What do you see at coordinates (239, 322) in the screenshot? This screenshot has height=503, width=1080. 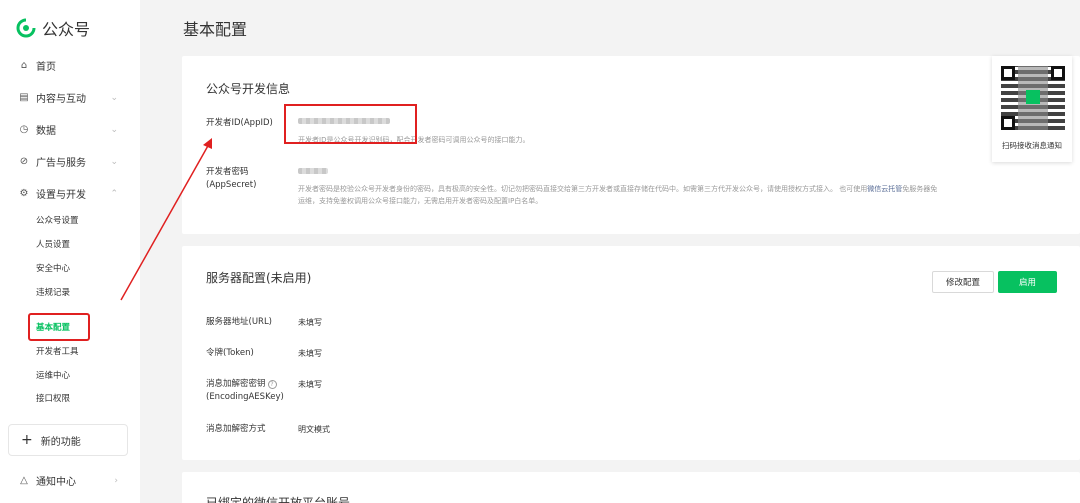 I see `url-label: 服务器地址(URL)` at bounding box center [239, 322].